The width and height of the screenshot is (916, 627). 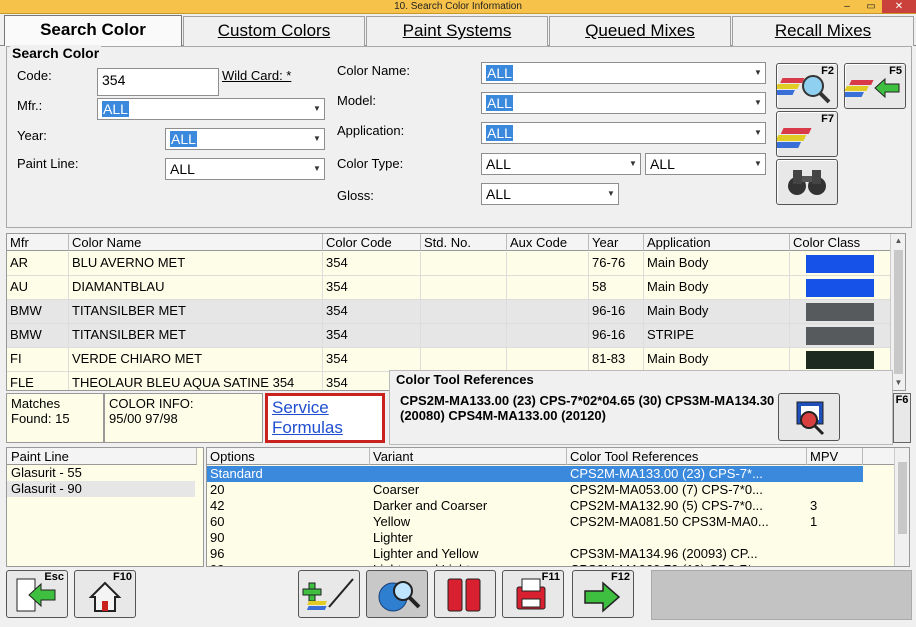 I want to click on print-button: F11, so click(x=533, y=594).